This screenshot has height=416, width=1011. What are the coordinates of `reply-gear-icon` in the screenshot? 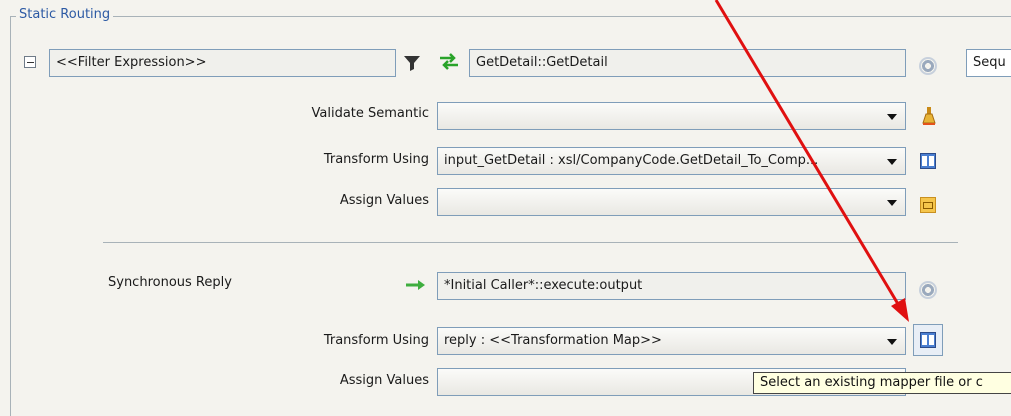 It's located at (928, 290).